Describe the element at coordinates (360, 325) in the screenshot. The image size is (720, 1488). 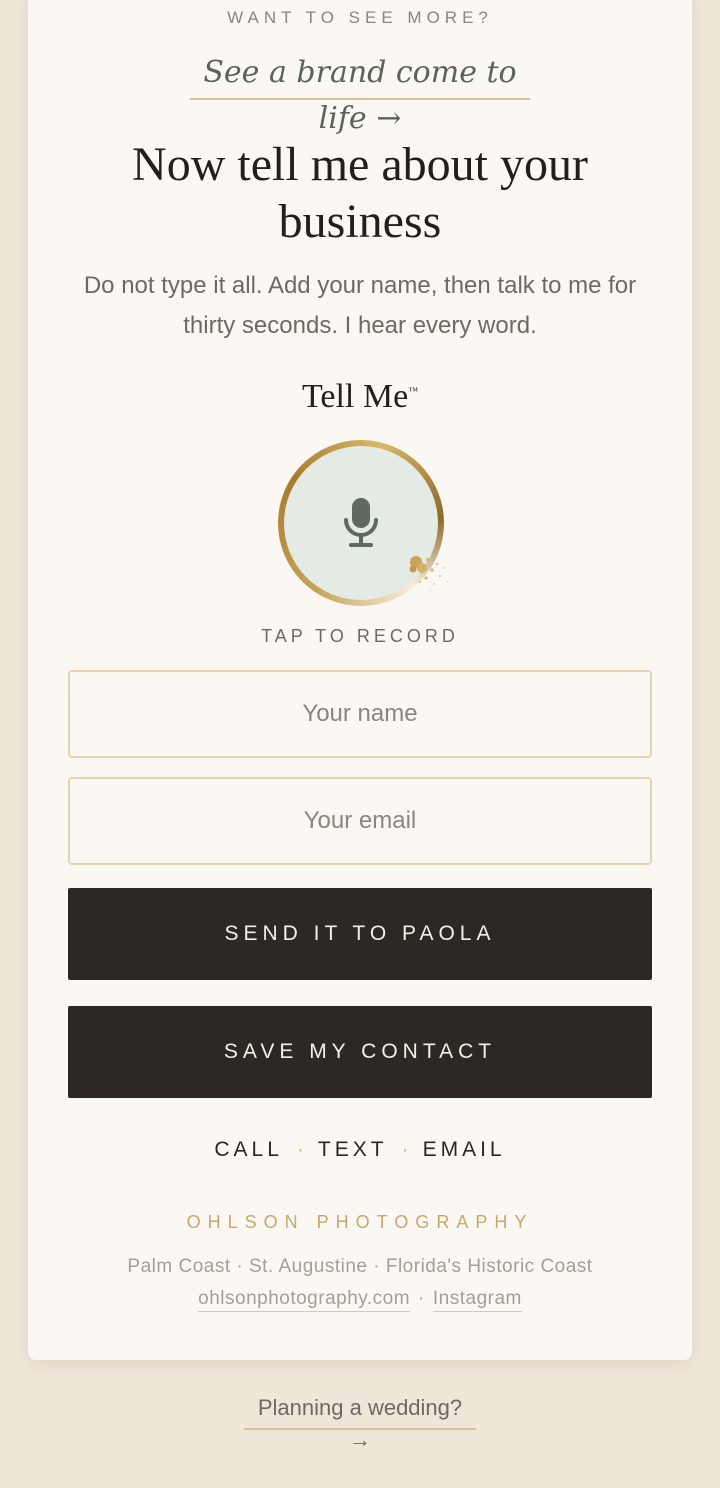
I see `subtitle-line-2: thirty seconds. I hear every word.` at that location.